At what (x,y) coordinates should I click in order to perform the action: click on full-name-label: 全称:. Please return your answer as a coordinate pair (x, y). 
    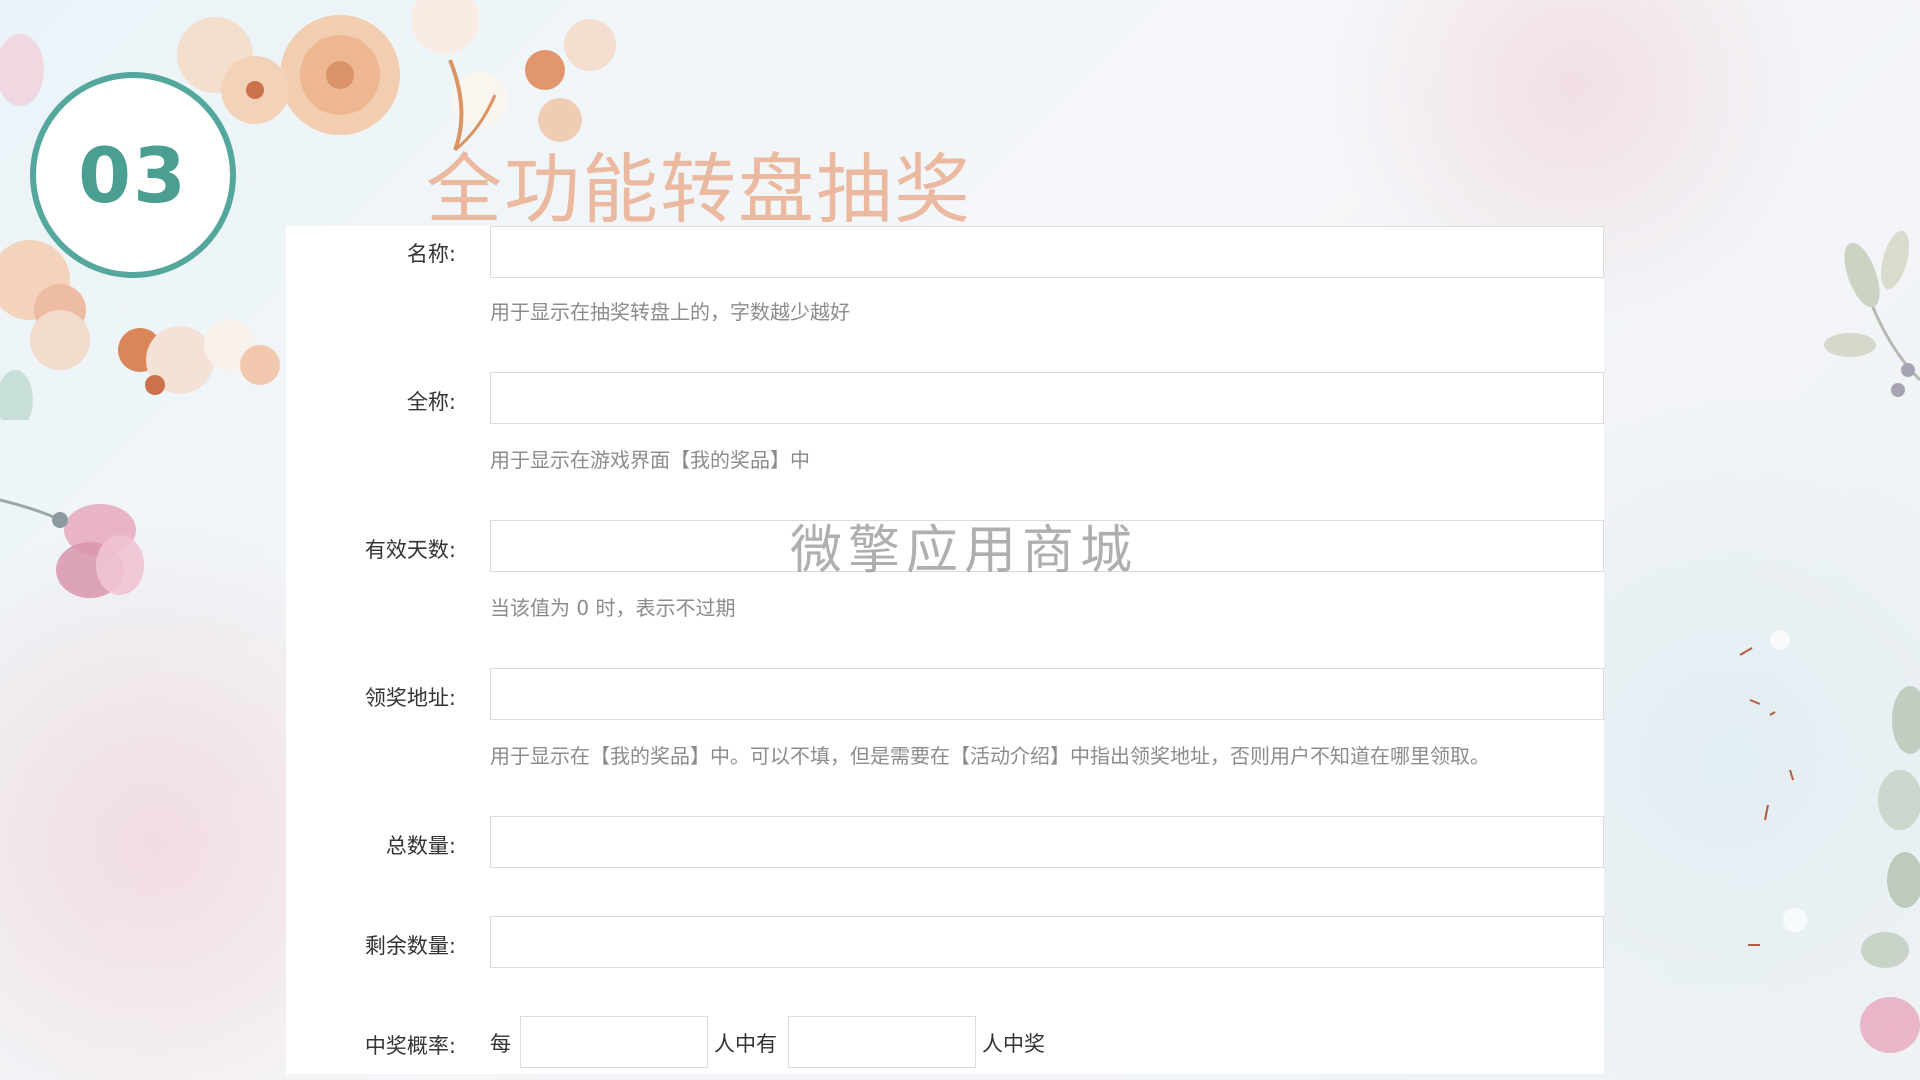
    Looking at the image, I should click on (431, 402).